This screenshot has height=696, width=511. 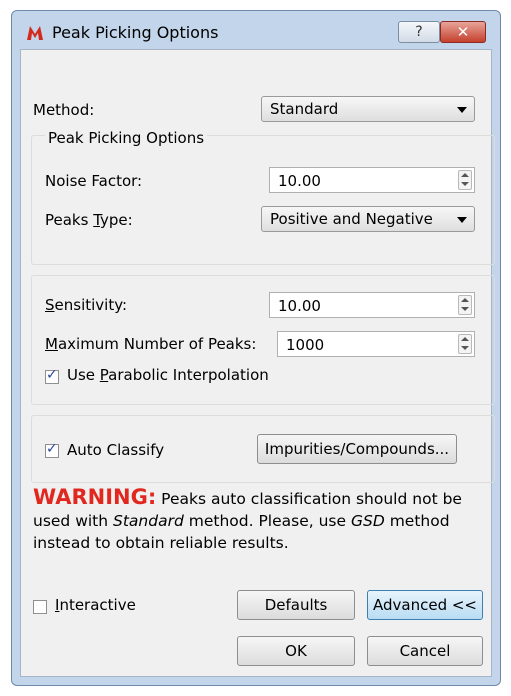 What do you see at coordinates (372, 305) in the screenshot?
I see `sensitivity-input: 10.00` at bounding box center [372, 305].